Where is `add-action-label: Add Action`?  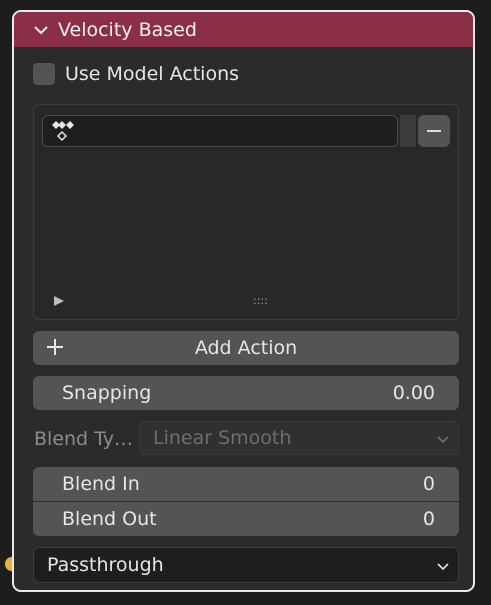
add-action-label: Add Action is located at coordinates (246, 348).